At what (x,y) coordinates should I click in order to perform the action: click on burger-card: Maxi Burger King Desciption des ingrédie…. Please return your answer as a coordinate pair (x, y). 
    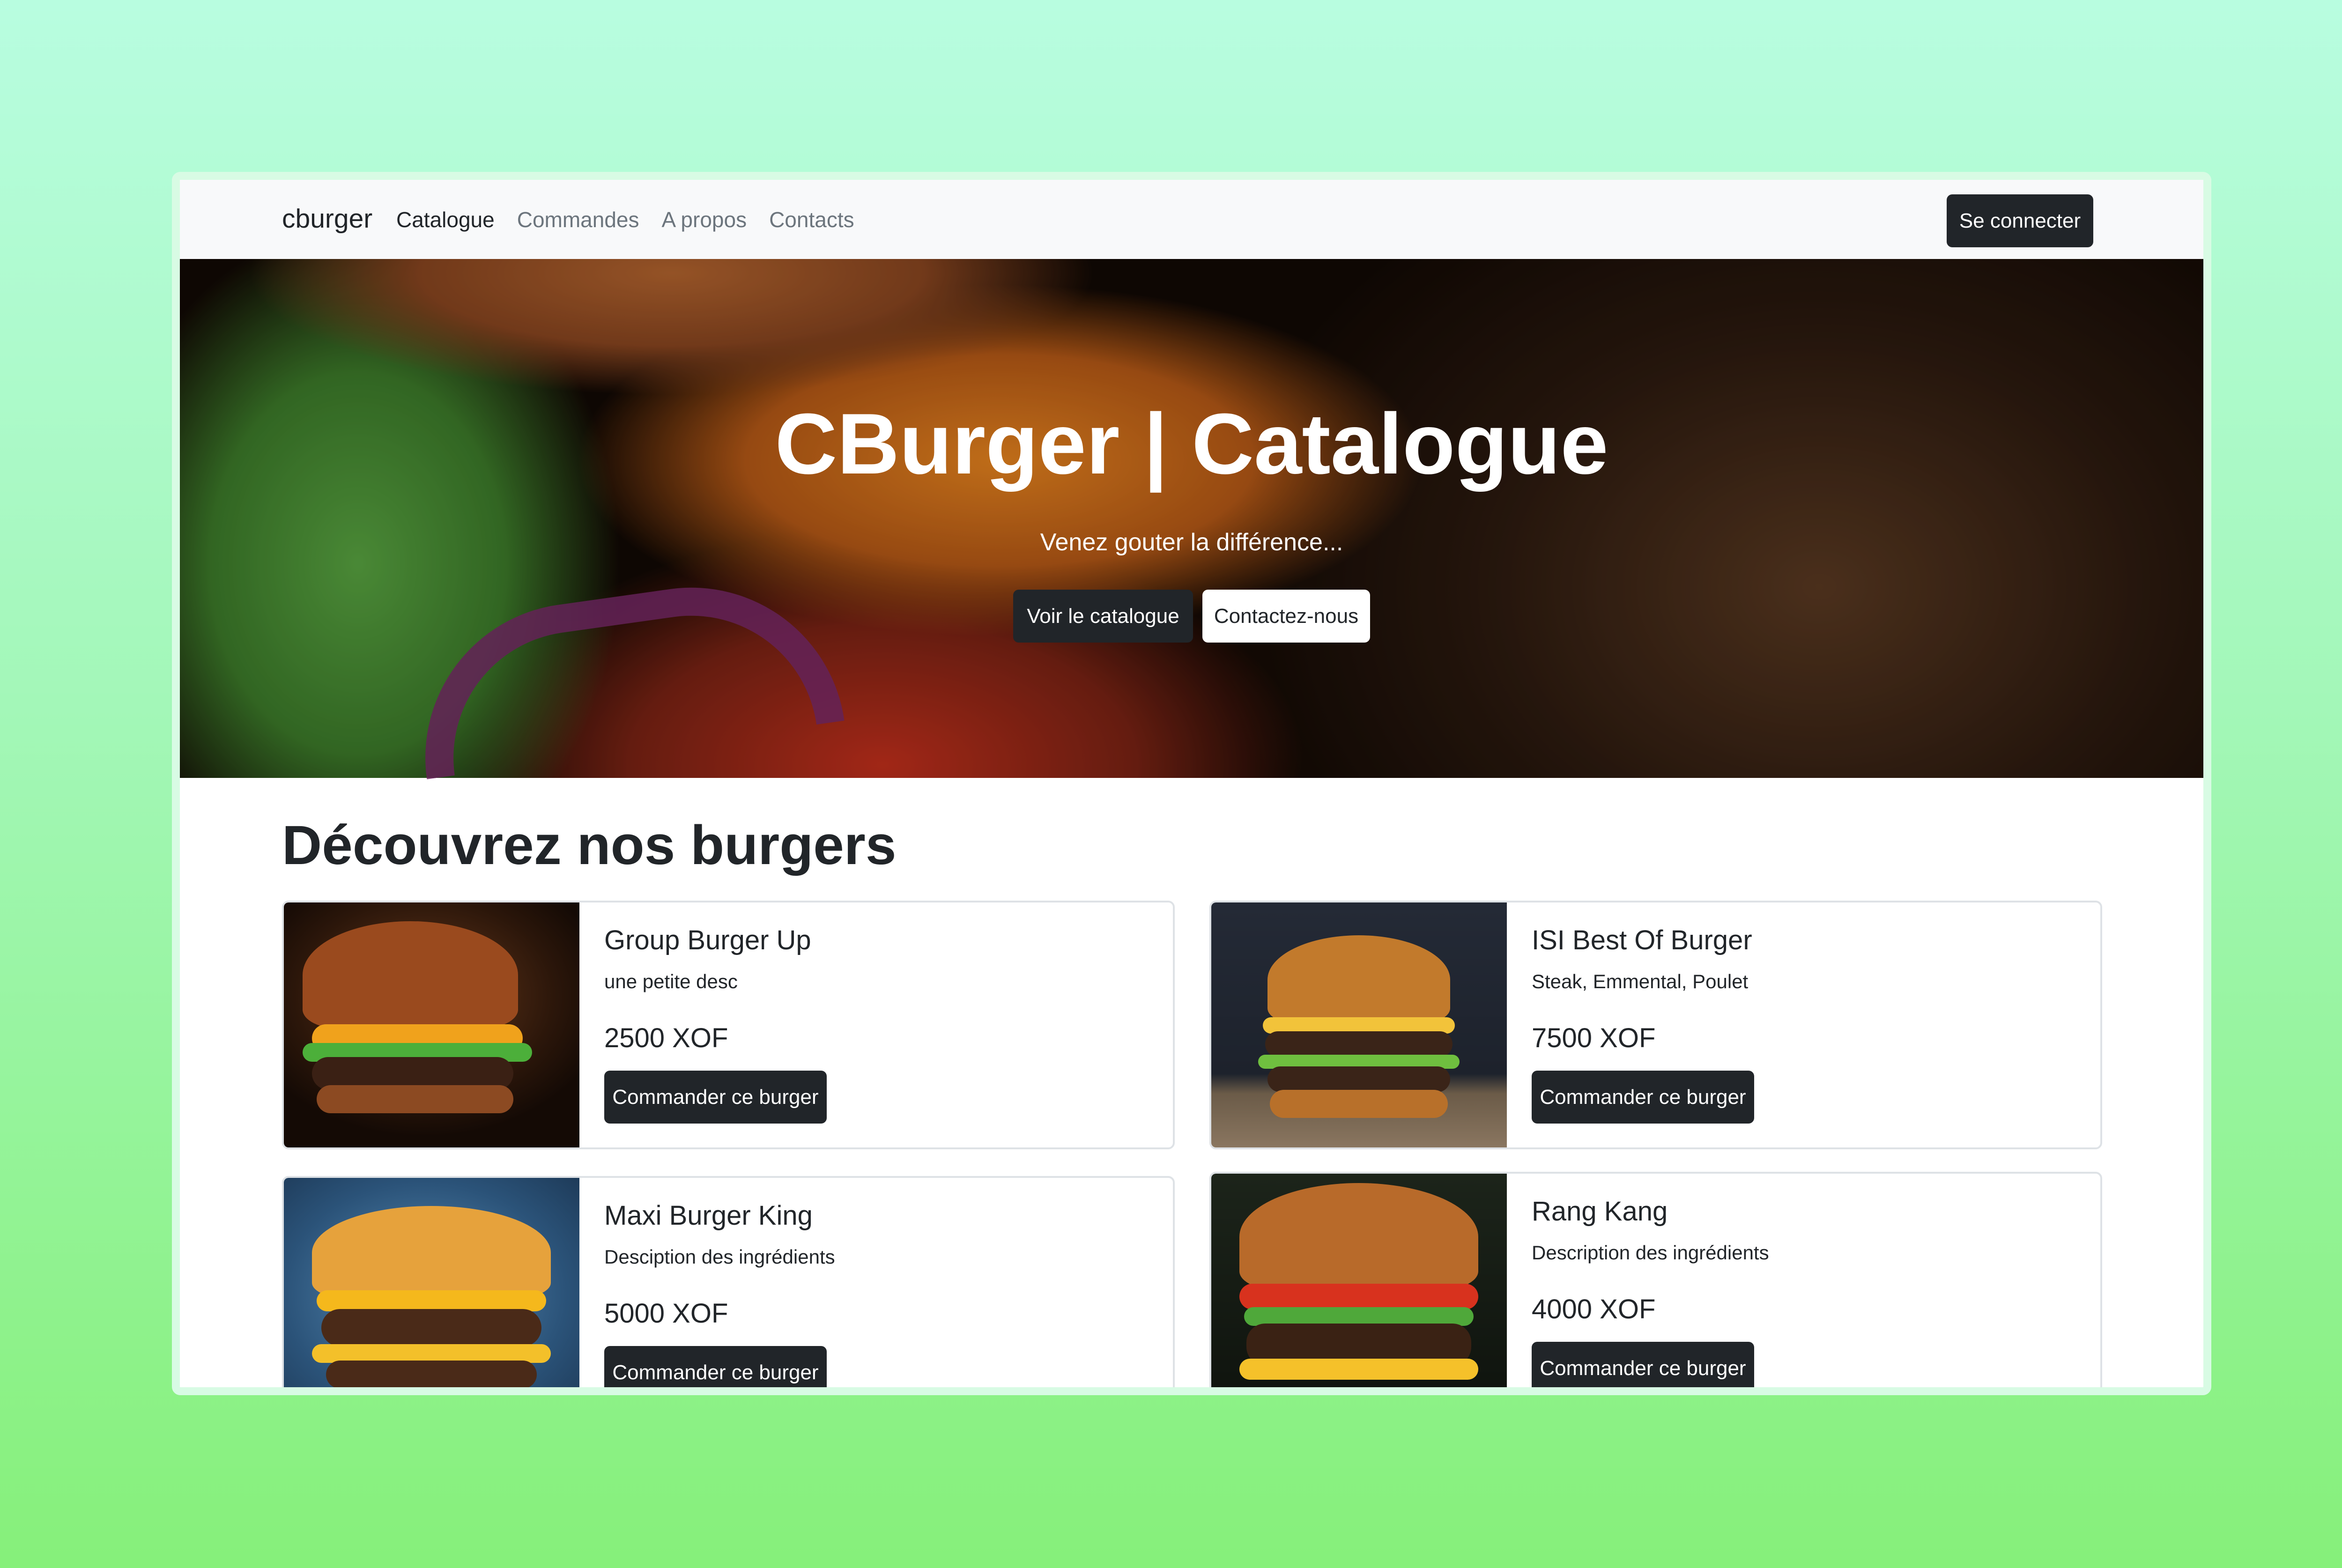
    Looking at the image, I should click on (728, 1281).